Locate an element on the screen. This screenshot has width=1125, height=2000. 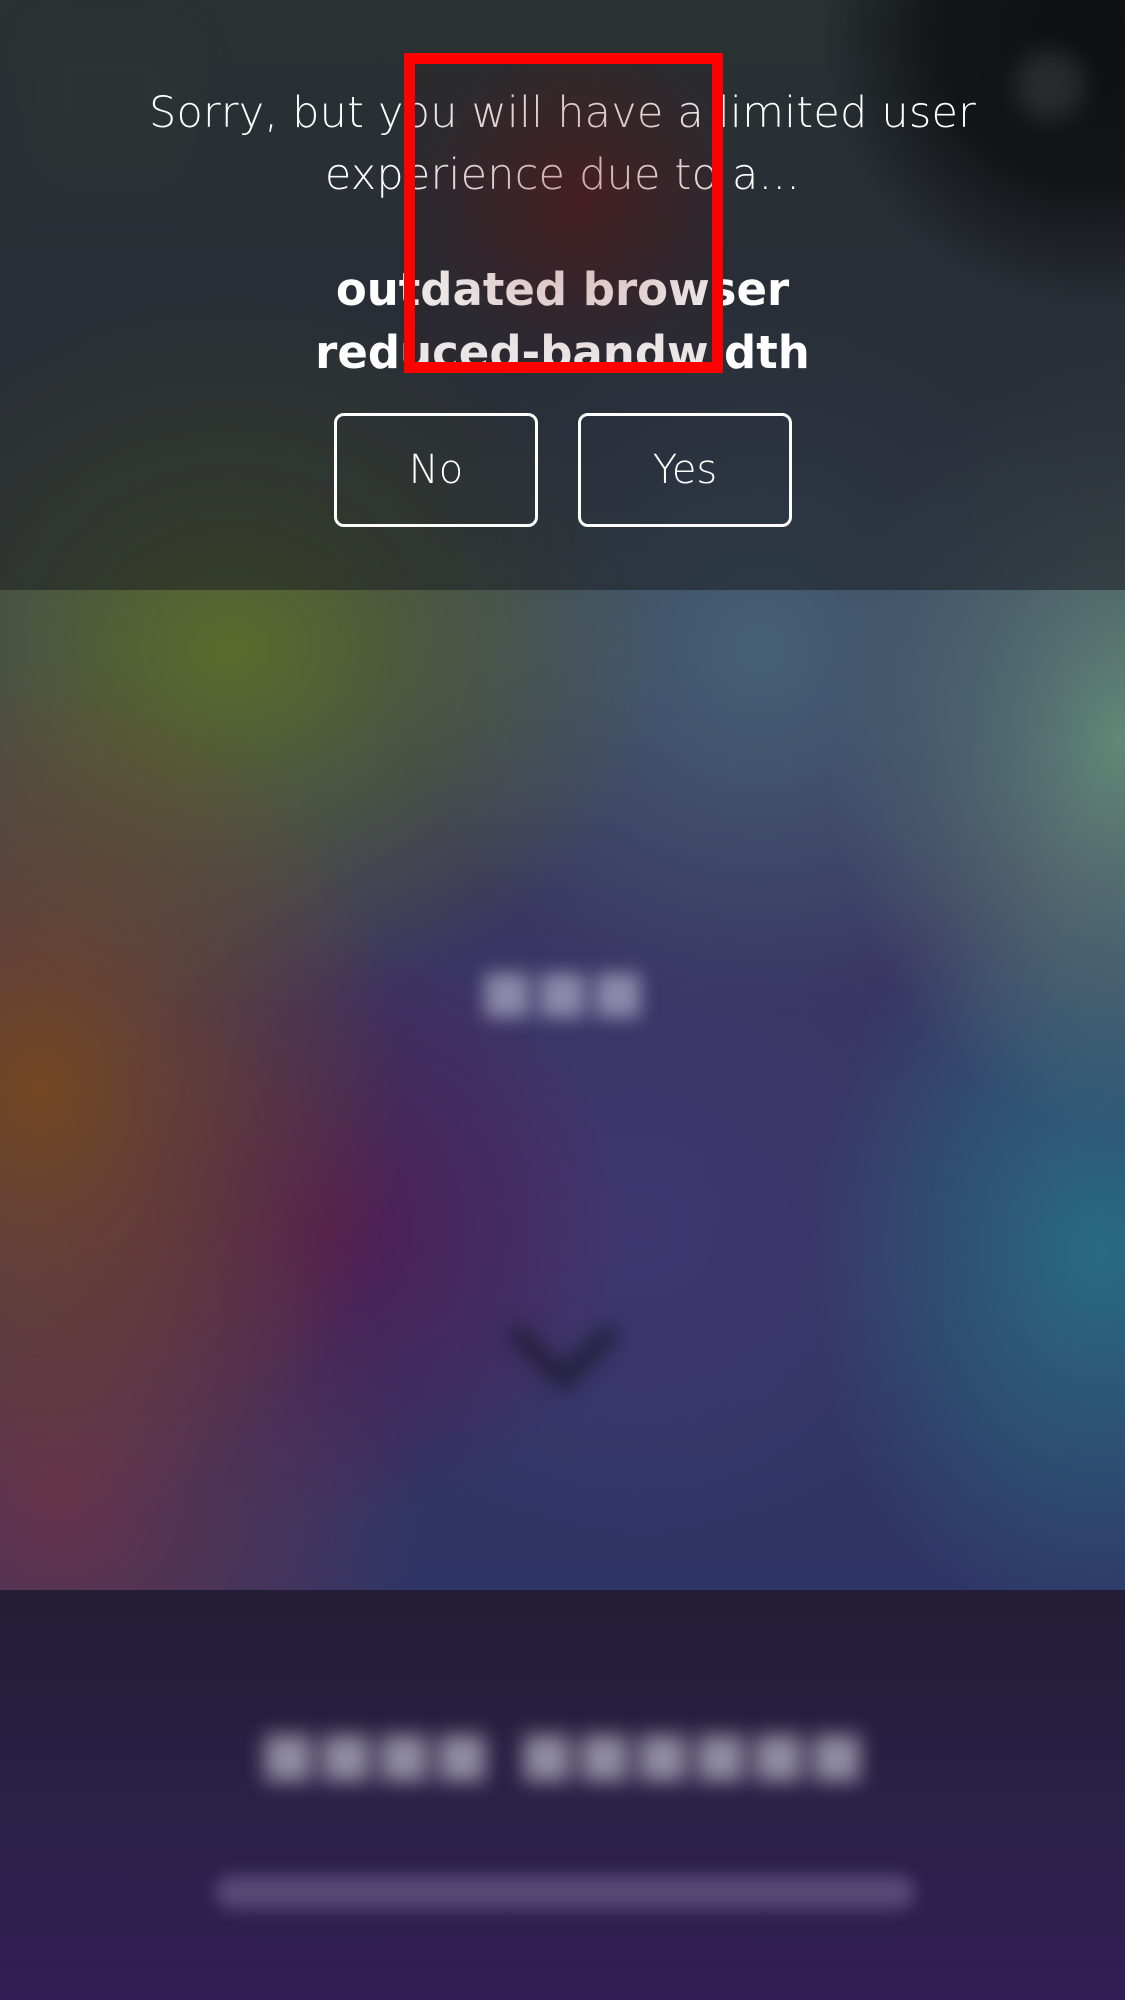
highlight-annotation is located at coordinates (563, 213).